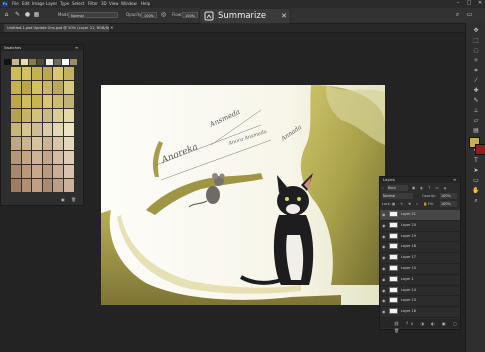  Describe the element at coordinates (6, 15) in the screenshot. I see `home-icon: ⌂` at that location.